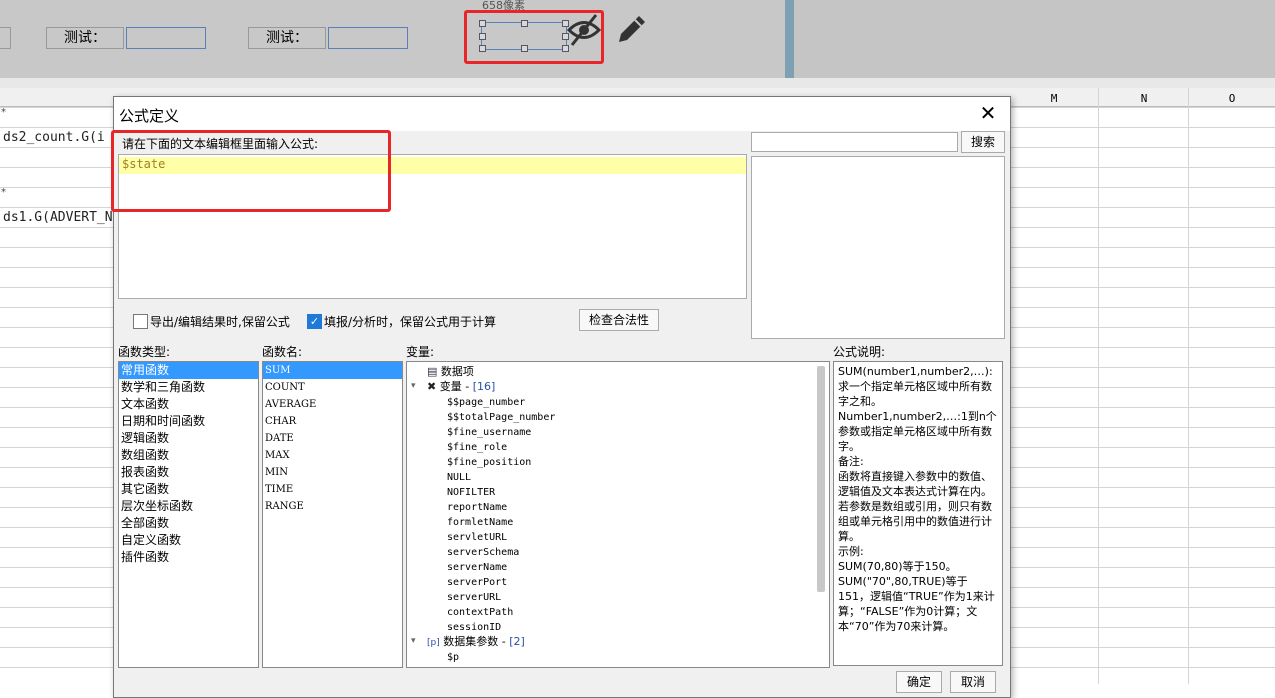 This screenshot has height=698, width=1275. Describe the element at coordinates (612, 626) in the screenshot. I see `tree-item-variable: sessionID` at that location.